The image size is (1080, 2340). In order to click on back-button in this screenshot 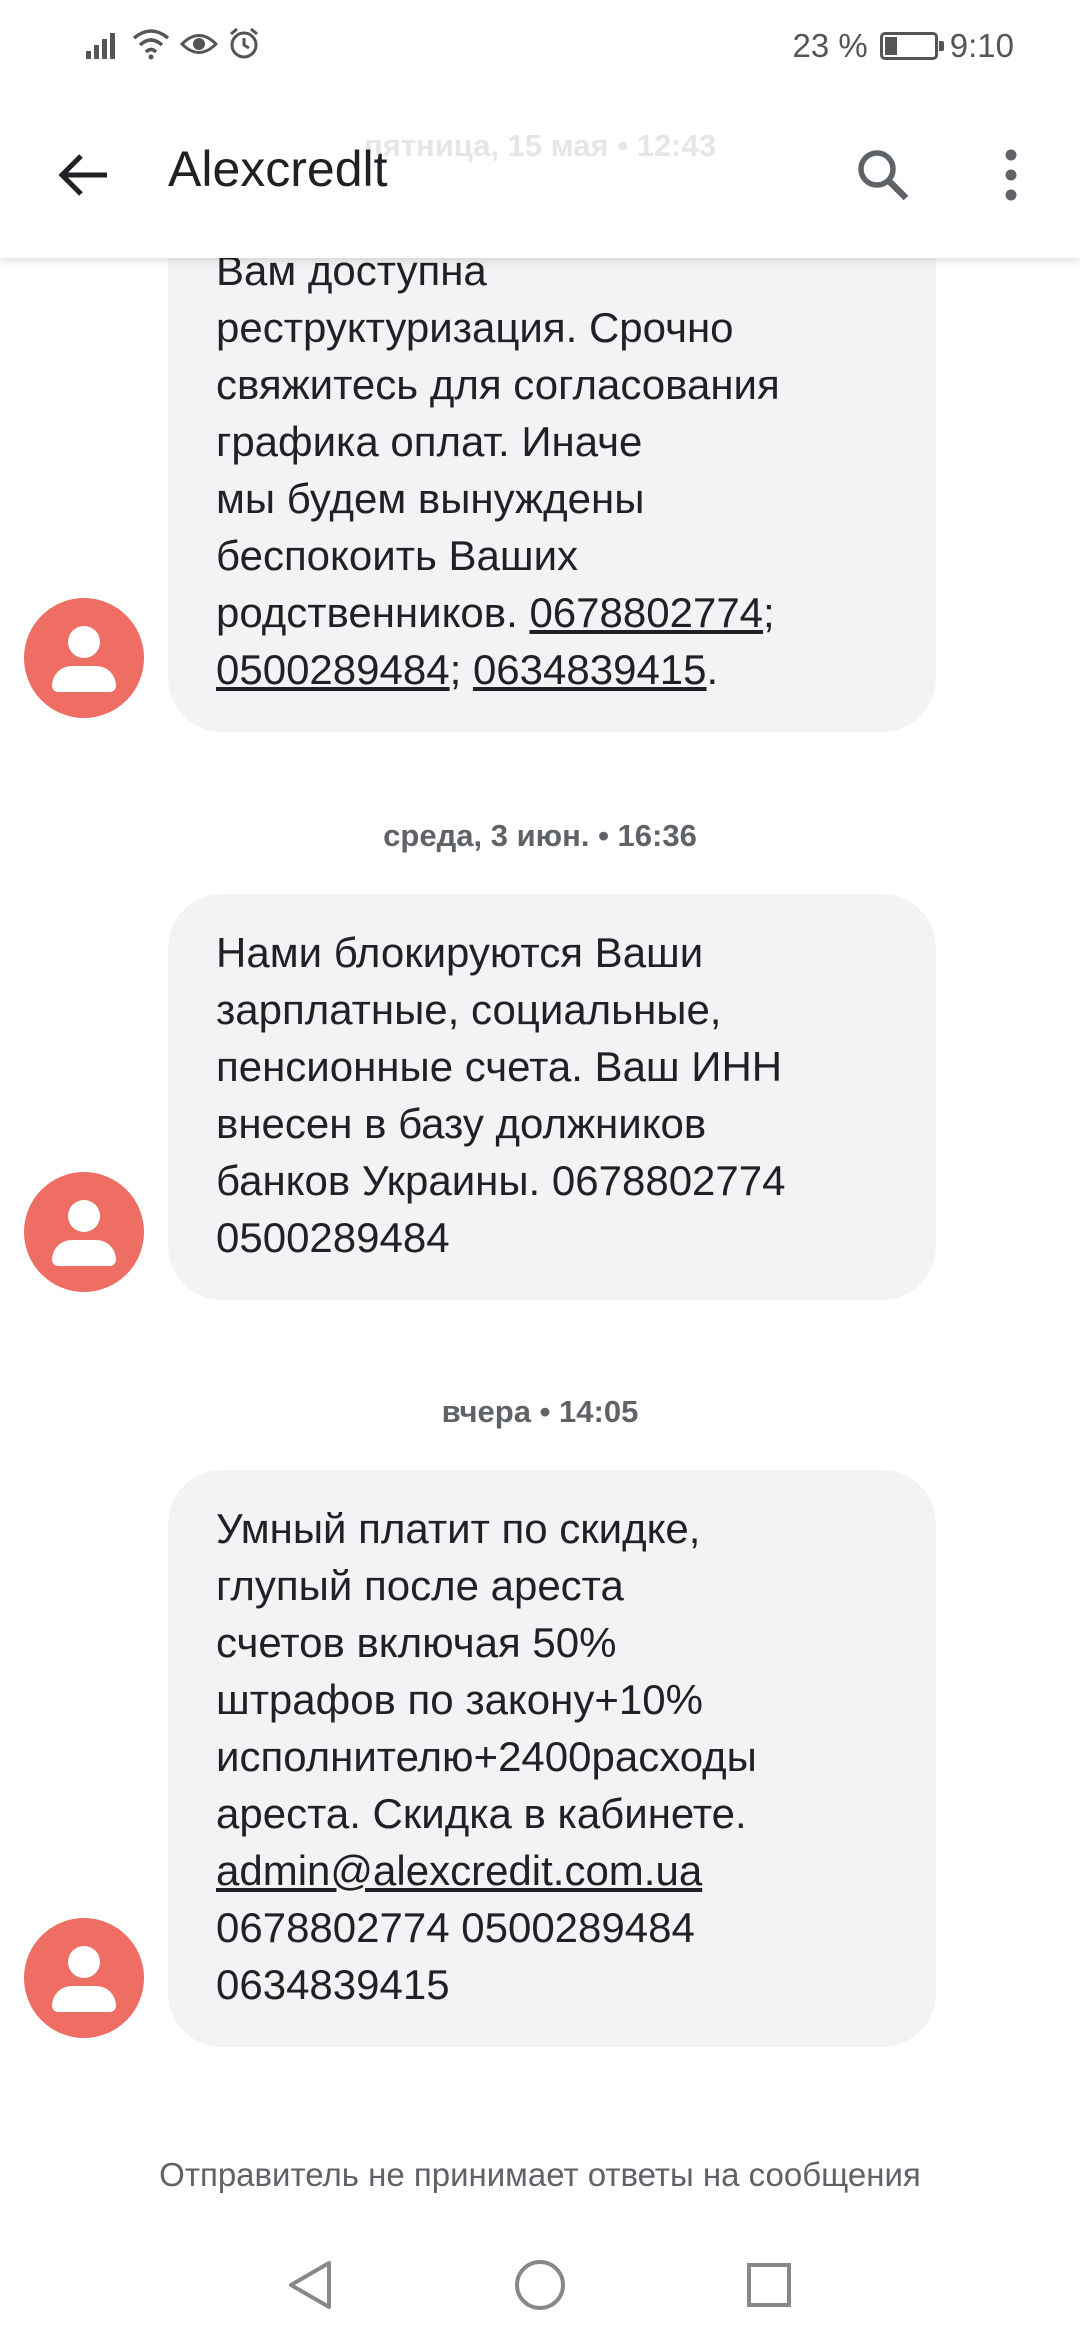, I will do `click(83, 177)`.